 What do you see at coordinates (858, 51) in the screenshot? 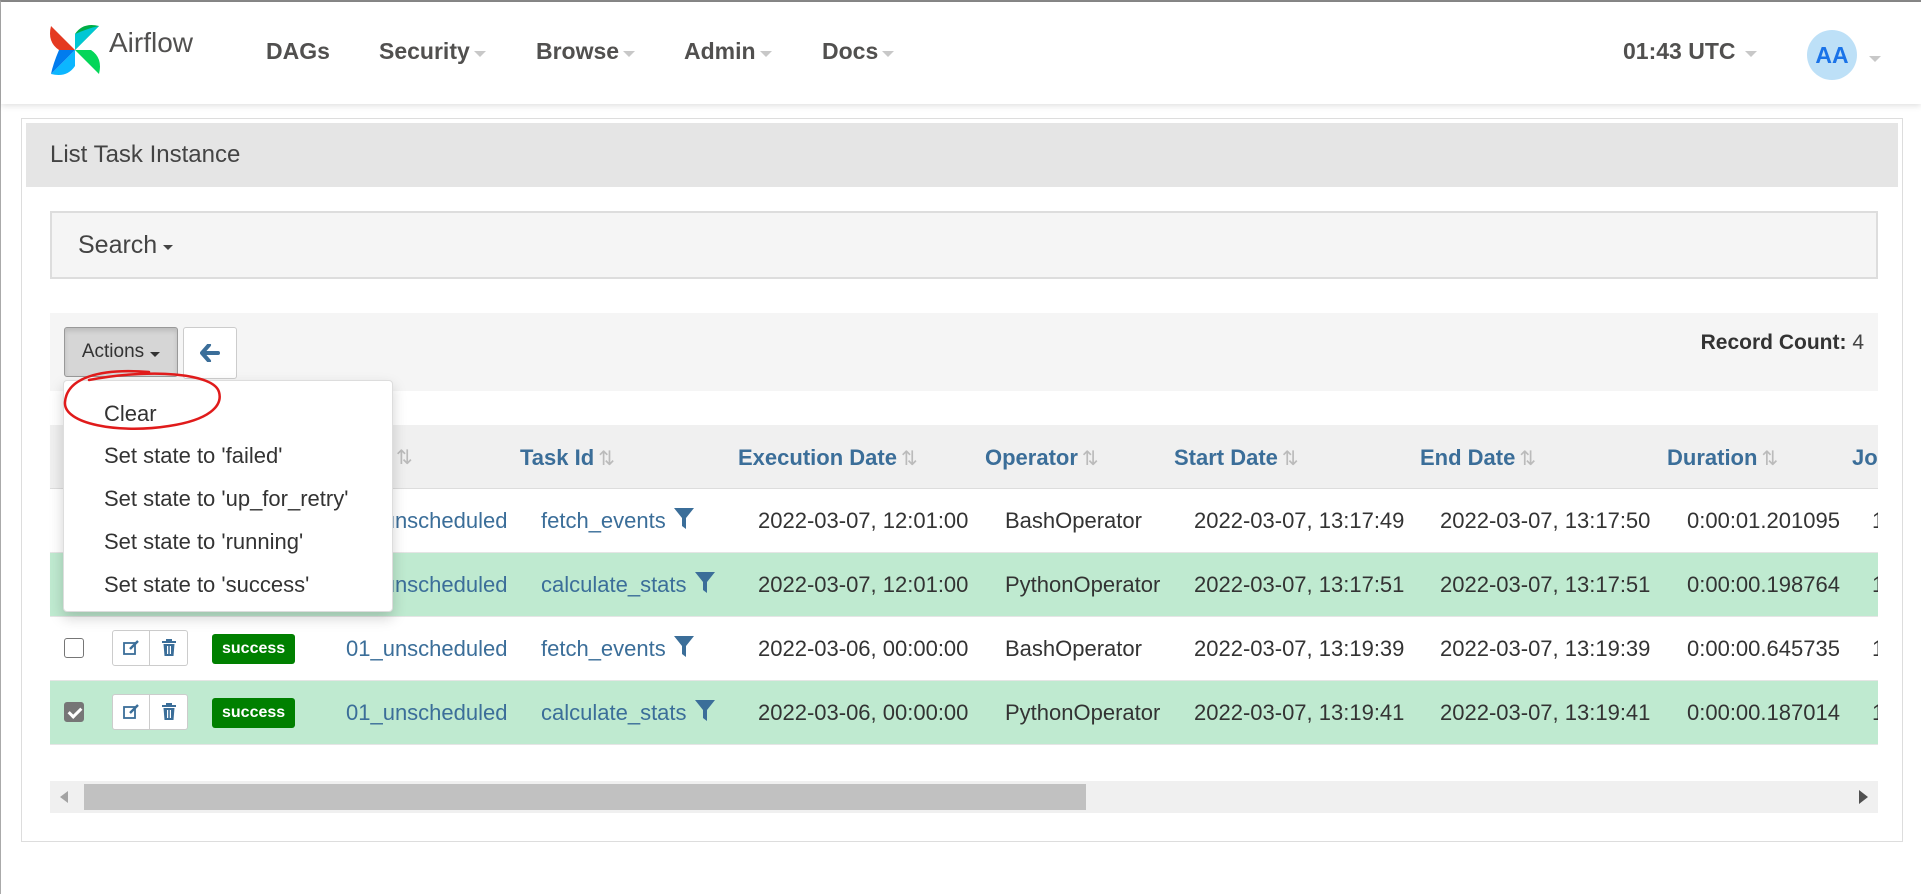
I see `nav-docs: Docs` at bounding box center [858, 51].